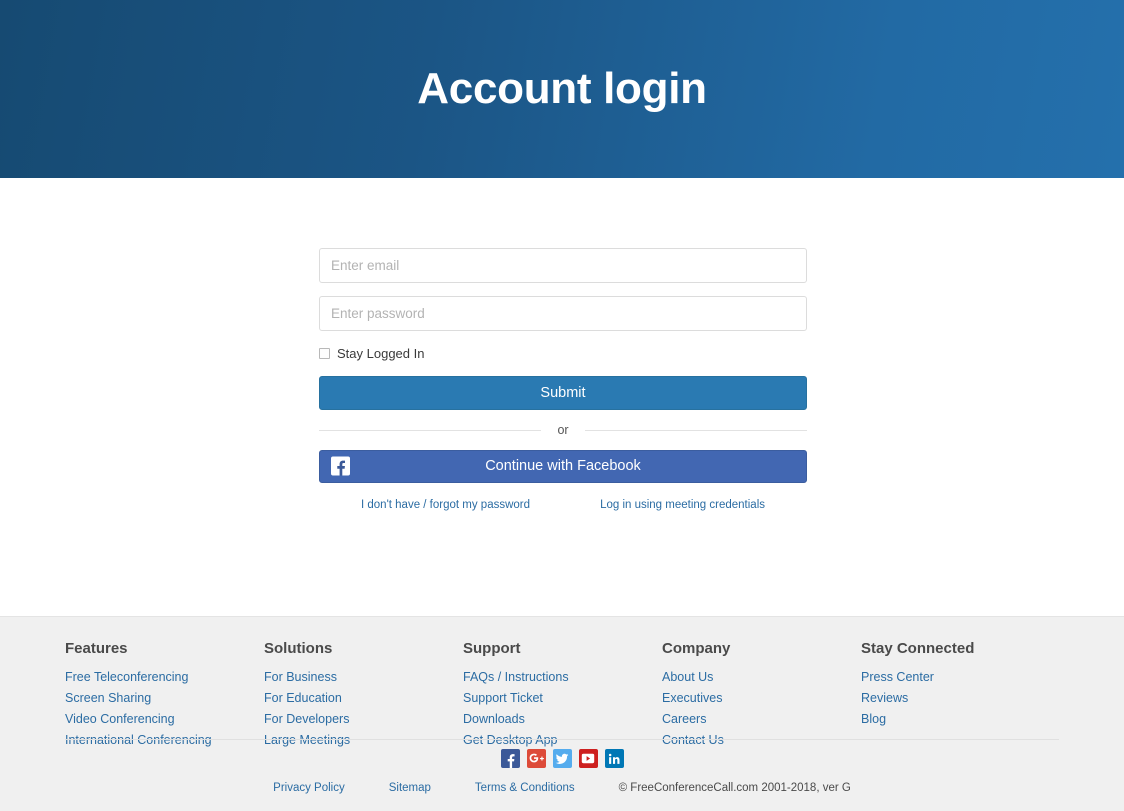 This screenshot has height=811, width=1124. I want to click on email-field, so click(563, 265).